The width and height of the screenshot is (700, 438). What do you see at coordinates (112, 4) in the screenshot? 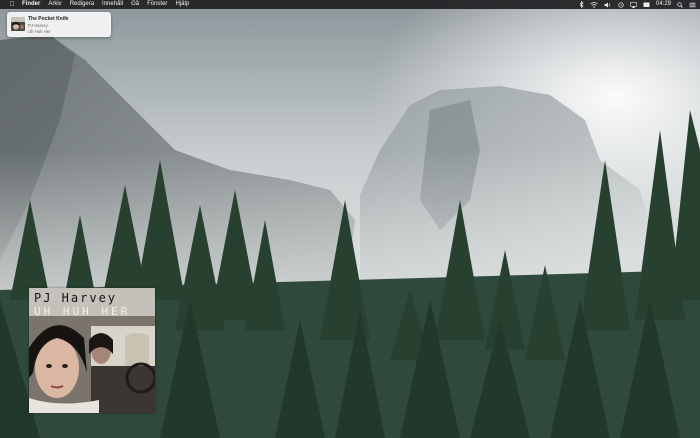
I see `menu-item-innehall: Innehåll` at bounding box center [112, 4].